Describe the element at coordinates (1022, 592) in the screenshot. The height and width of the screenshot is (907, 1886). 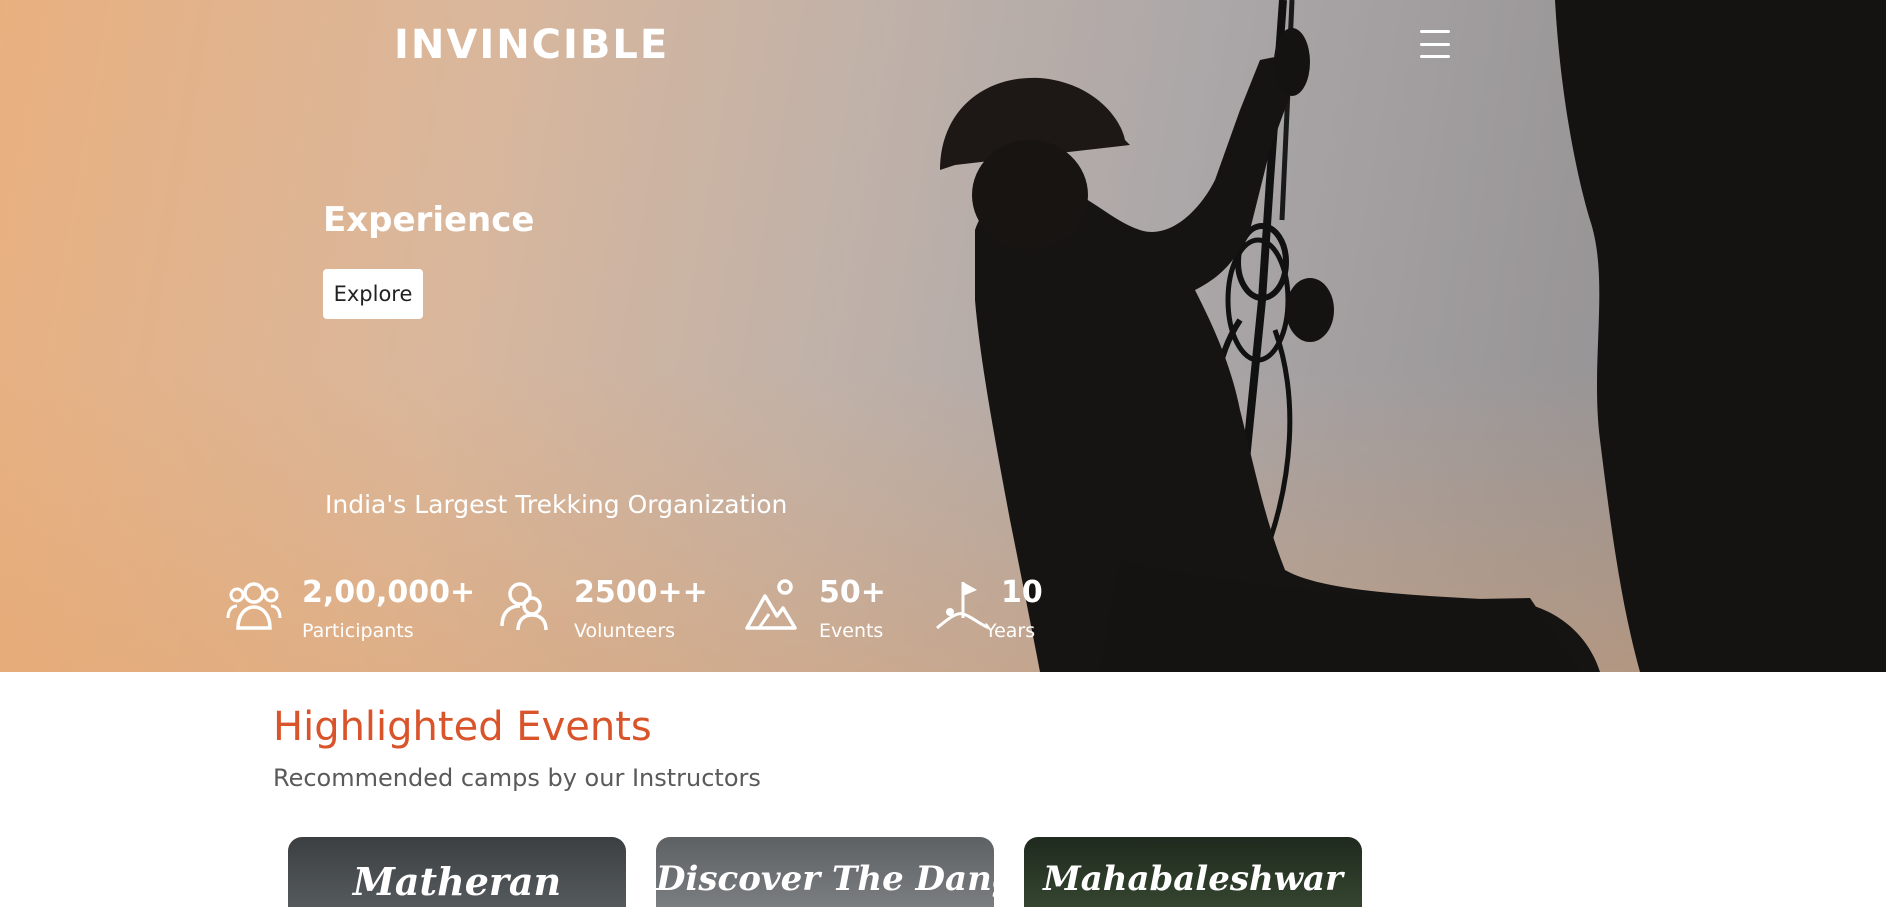
I see `stat-value: 10` at that location.